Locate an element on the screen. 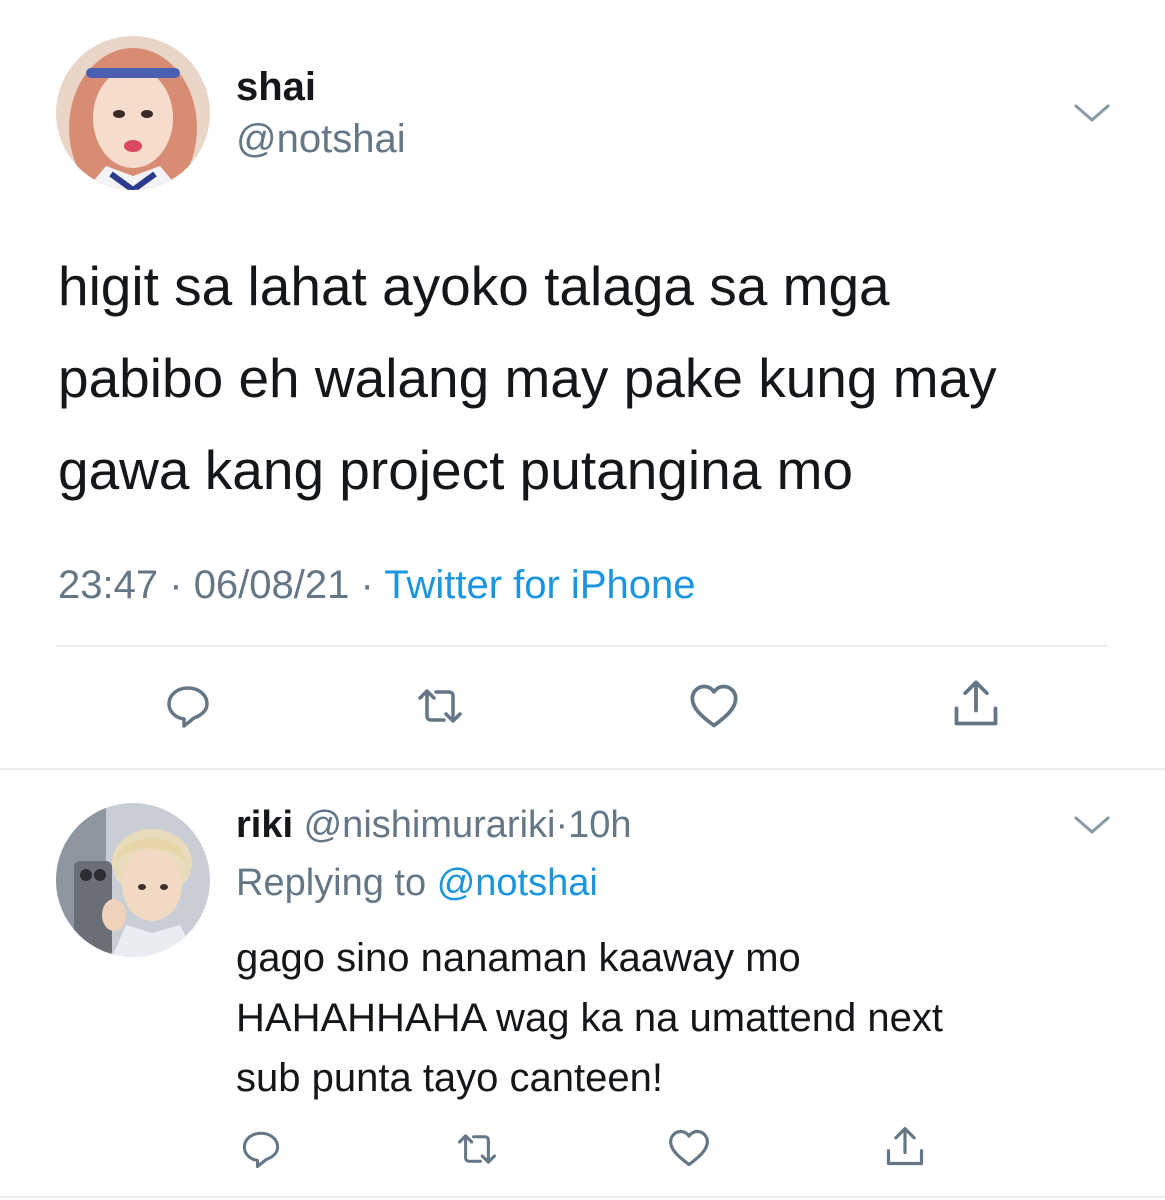  tweet-date: 06/08/21 is located at coordinates (272, 585).